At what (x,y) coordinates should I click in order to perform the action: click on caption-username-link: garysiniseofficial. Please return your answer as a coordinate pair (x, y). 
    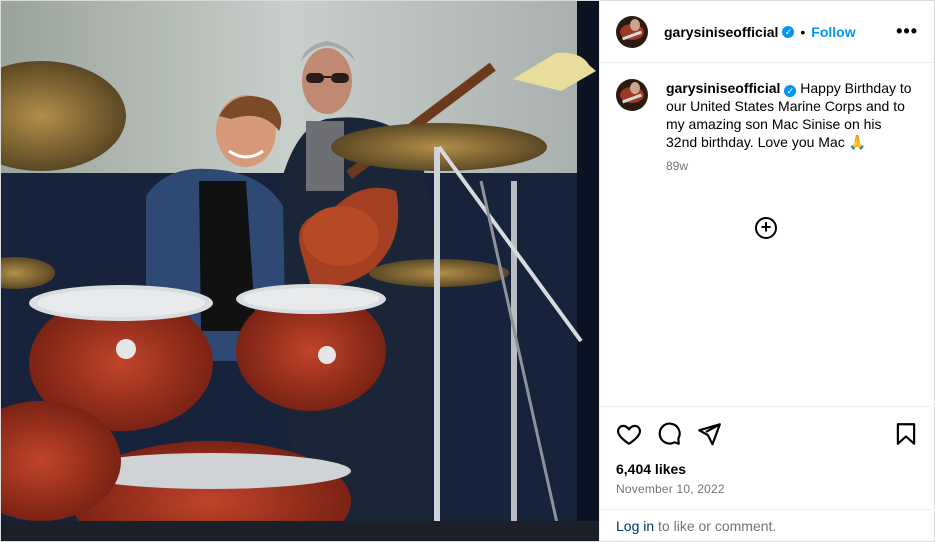
    Looking at the image, I should click on (723, 88).